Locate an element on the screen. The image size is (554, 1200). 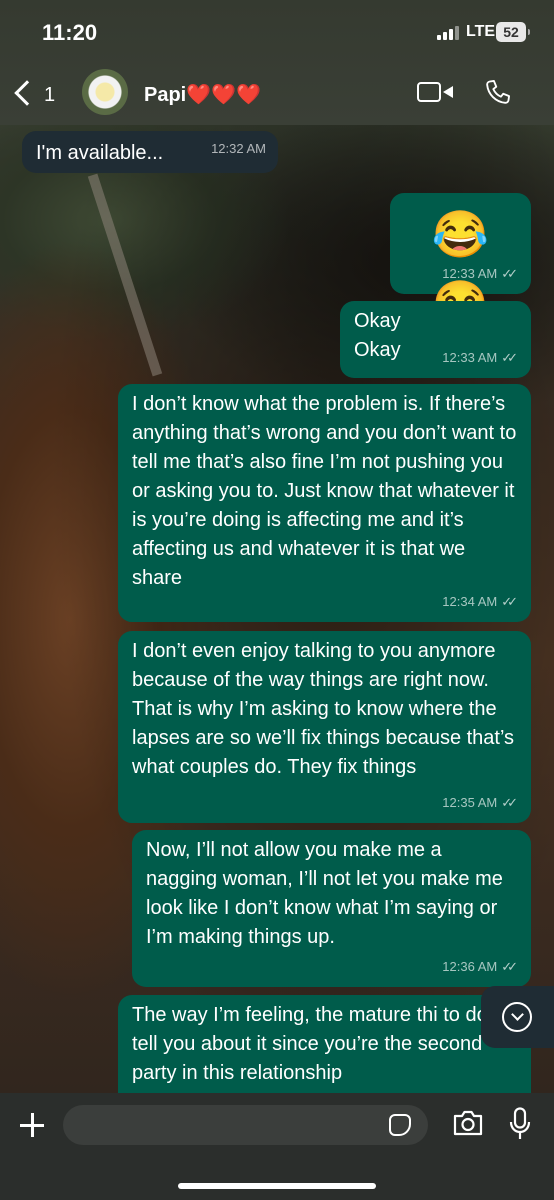
chevron-down-icon is located at coordinates (517, 1017).